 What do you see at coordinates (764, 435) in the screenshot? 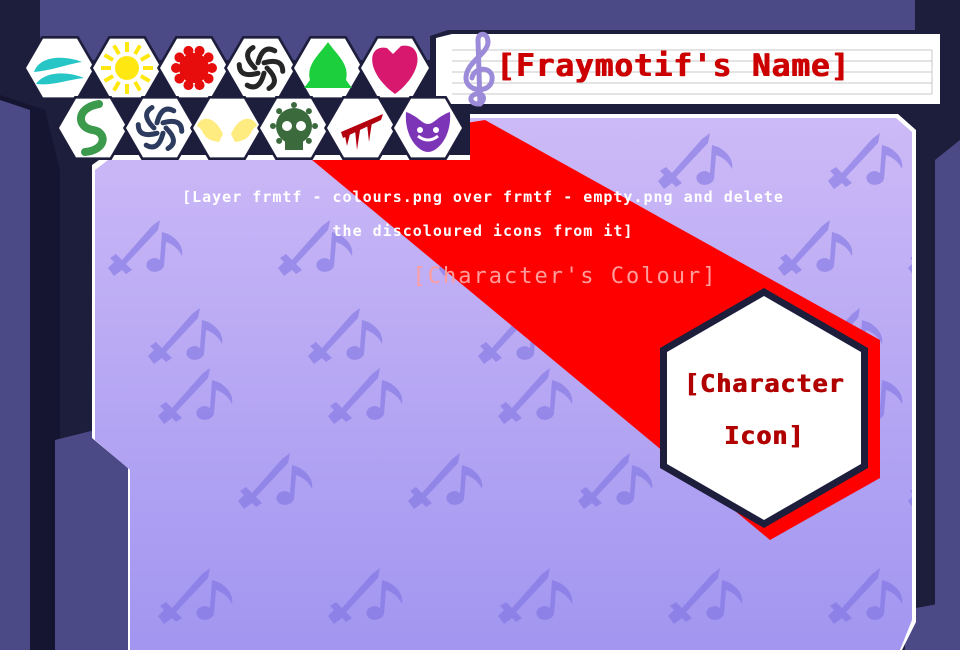
I see `character-icon-label-line-2: Icon]` at bounding box center [764, 435].